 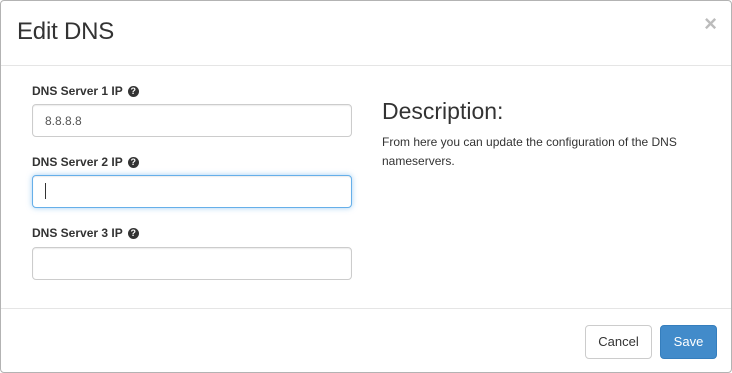 What do you see at coordinates (192, 263) in the screenshot?
I see `dns-server-3-input` at bounding box center [192, 263].